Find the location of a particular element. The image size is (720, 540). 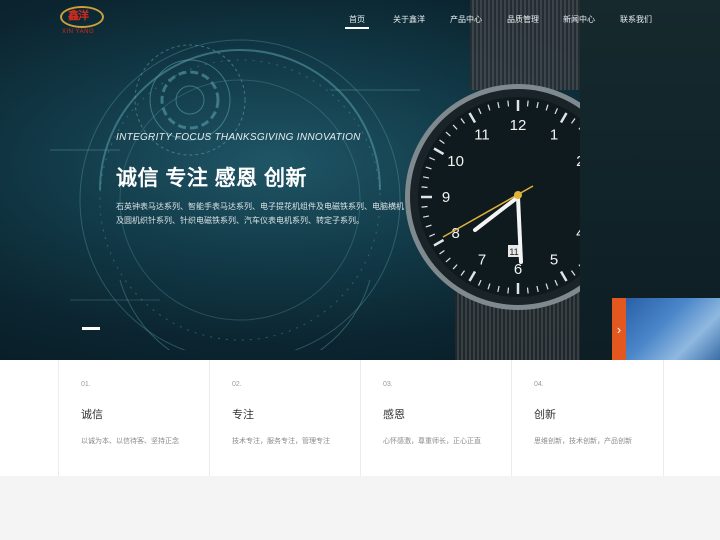

nav-products: 产品中心 is located at coordinates (466, 19).